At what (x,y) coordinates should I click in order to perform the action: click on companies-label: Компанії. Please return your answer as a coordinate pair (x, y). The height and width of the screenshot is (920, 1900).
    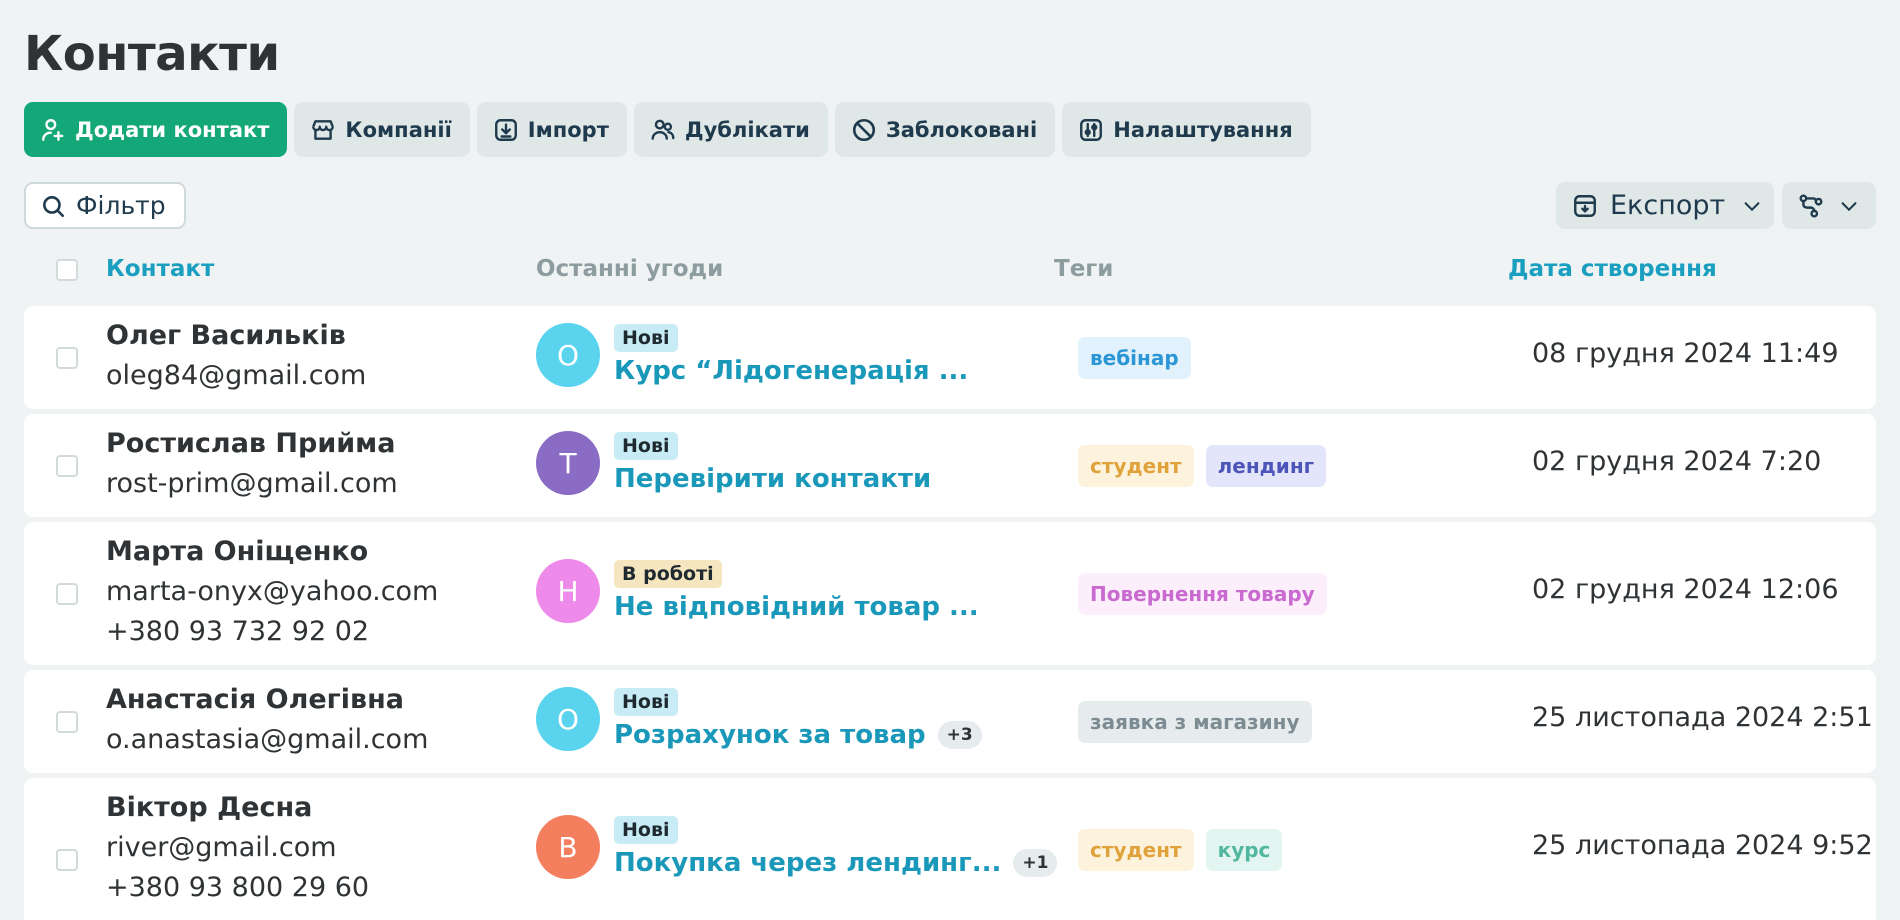
    Looking at the image, I should click on (398, 129).